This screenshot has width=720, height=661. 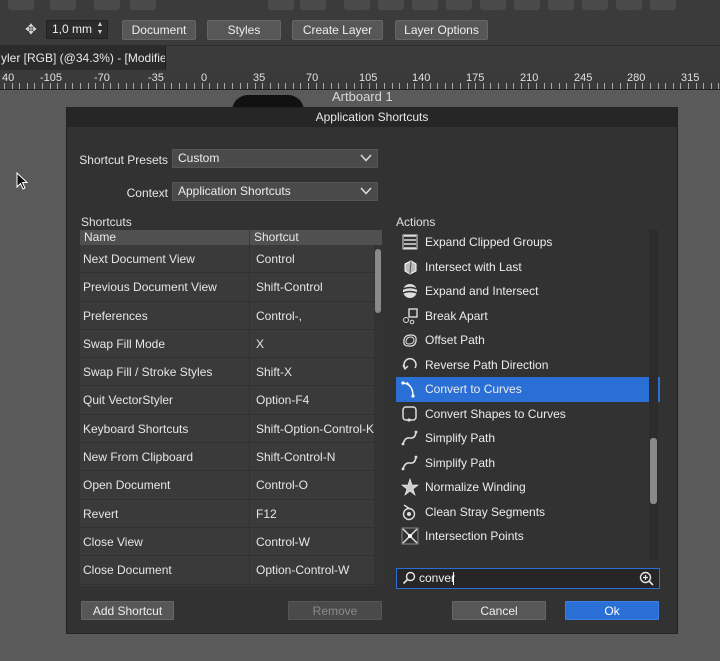 What do you see at coordinates (455, 340) in the screenshot?
I see `action-label: Offset Path` at bounding box center [455, 340].